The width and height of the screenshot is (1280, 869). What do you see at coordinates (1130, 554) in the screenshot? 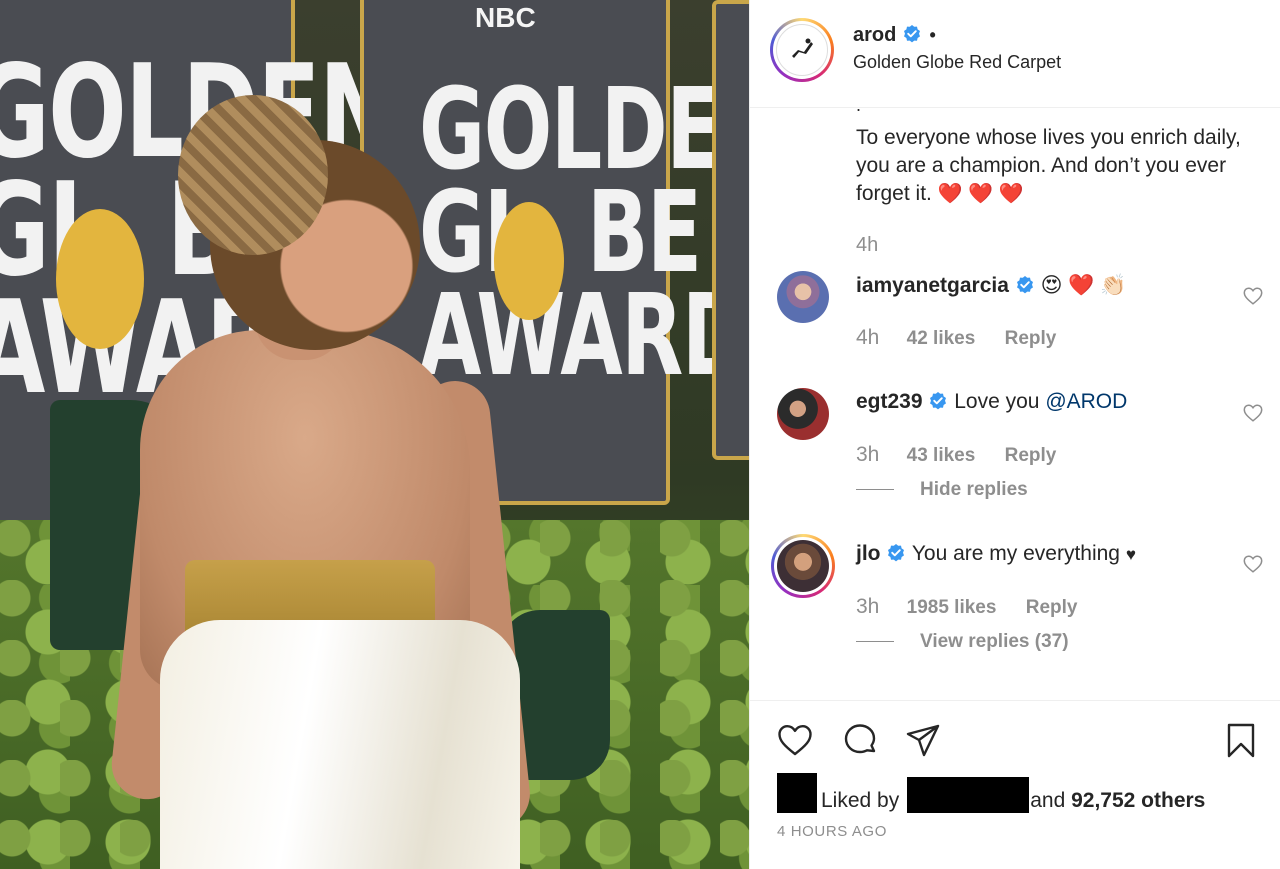
I see `comment-heart: ♥` at bounding box center [1130, 554].